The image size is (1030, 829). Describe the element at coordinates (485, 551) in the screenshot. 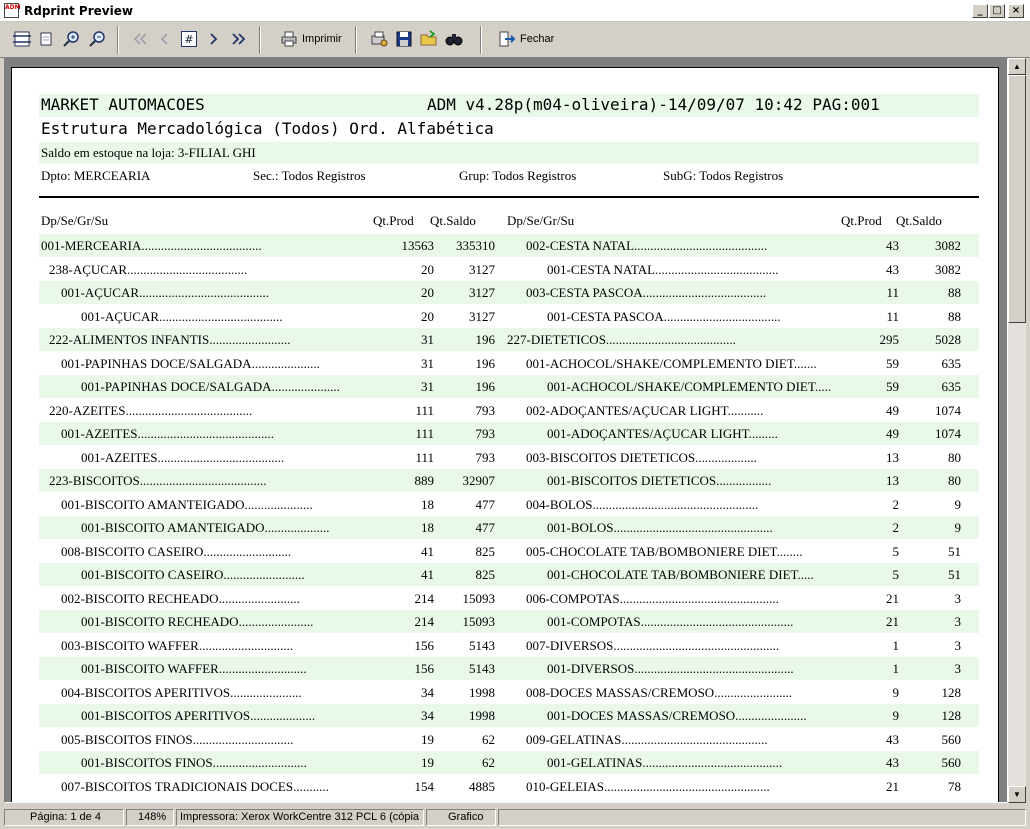

I see `row-saldo-left: 825` at that location.